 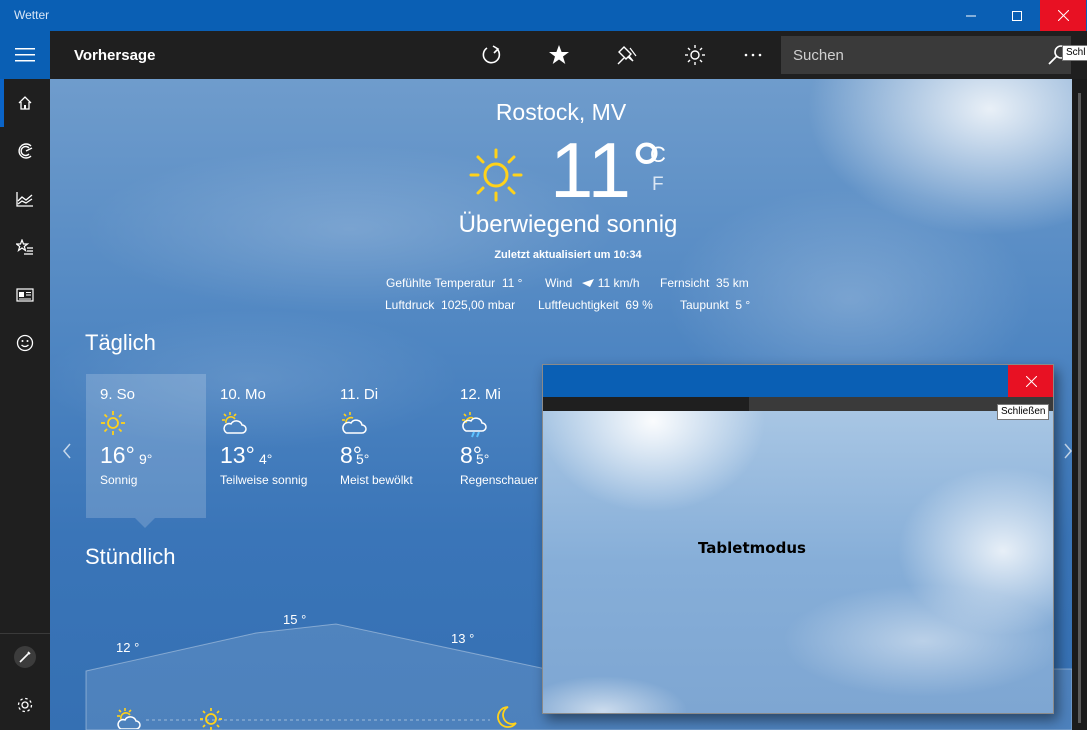 What do you see at coordinates (704, 305) in the screenshot?
I see `detail-label: Taupunkt` at bounding box center [704, 305].